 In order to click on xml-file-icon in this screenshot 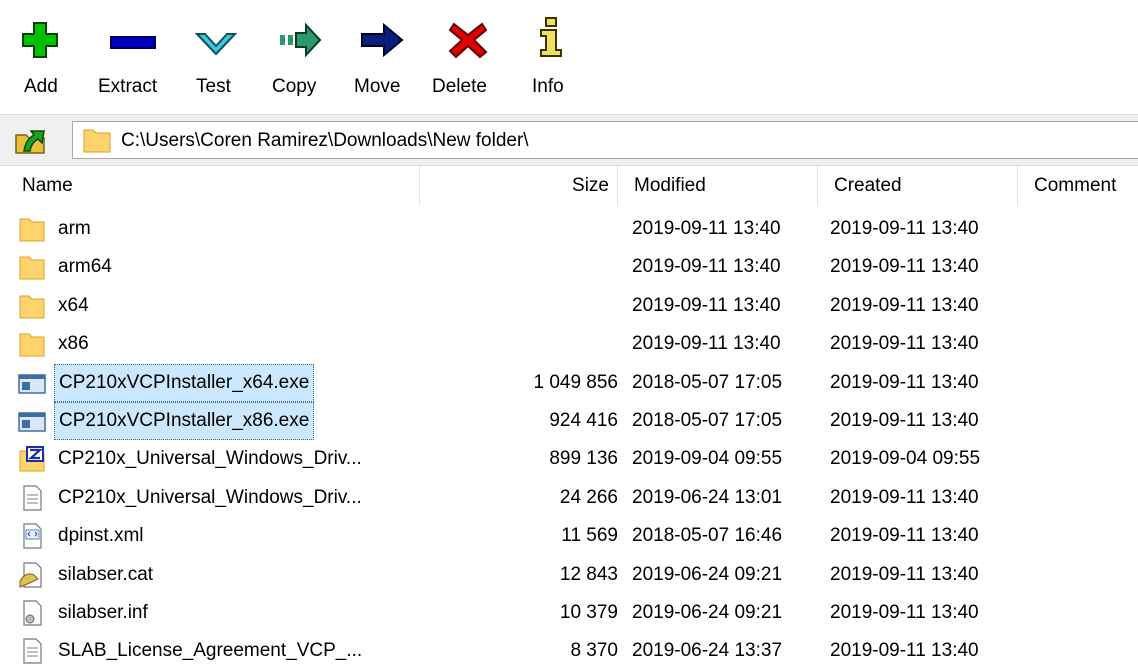, I will do `click(32, 536)`.